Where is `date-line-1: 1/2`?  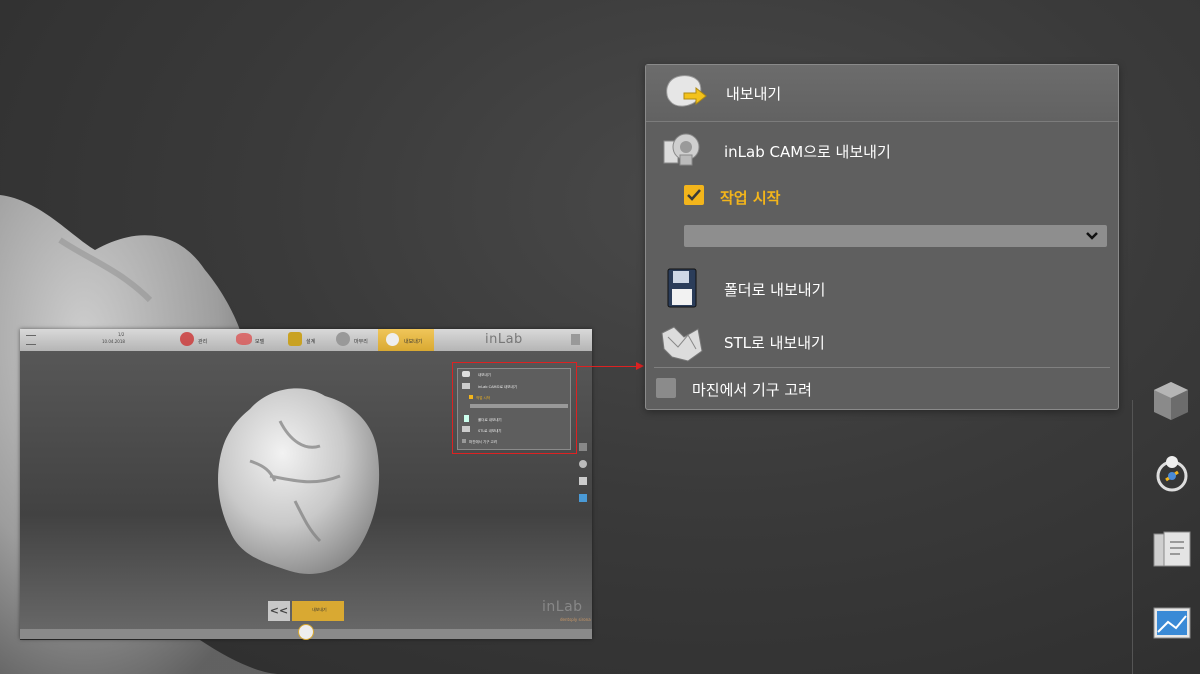
date-line-1: 1/2 is located at coordinates (121, 334).